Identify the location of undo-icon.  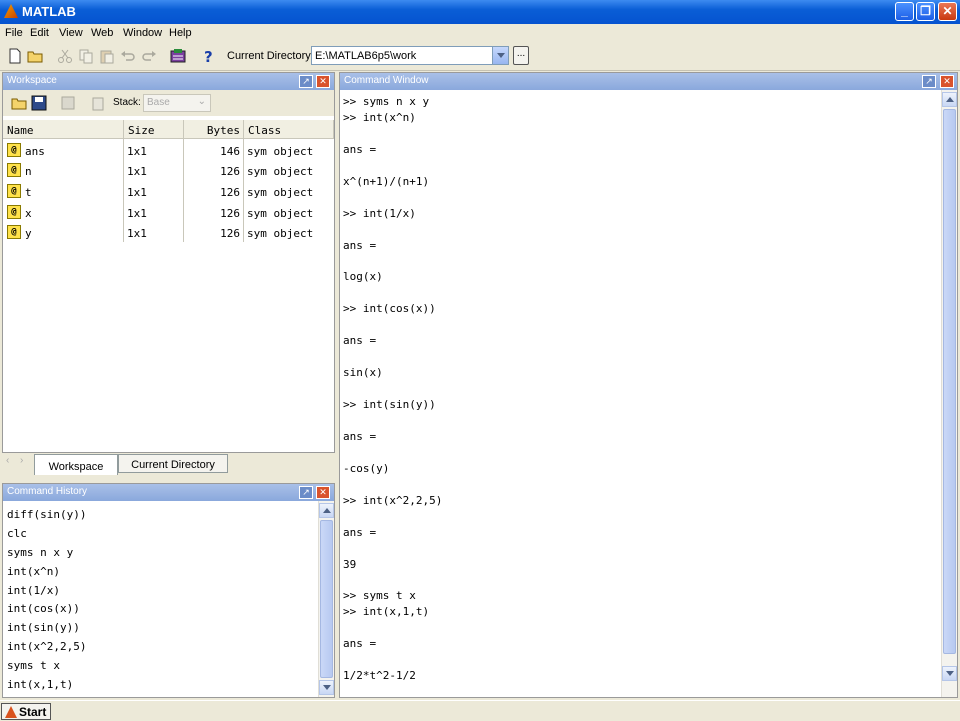
(128, 56).